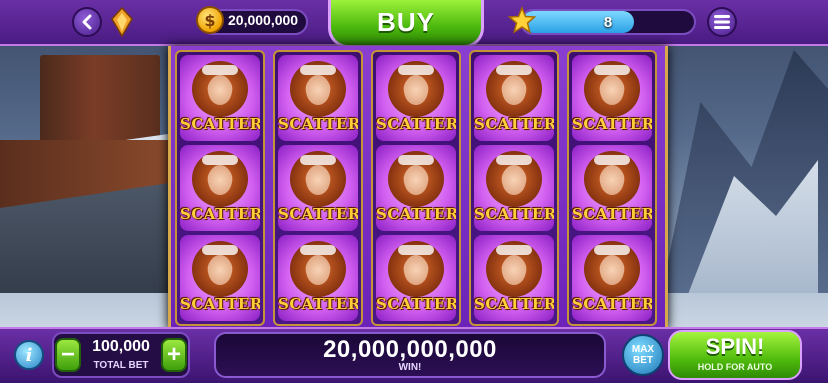  What do you see at coordinates (735, 367) in the screenshot?
I see `spin-hold-hint: HOLD FOR AUTO` at bounding box center [735, 367].